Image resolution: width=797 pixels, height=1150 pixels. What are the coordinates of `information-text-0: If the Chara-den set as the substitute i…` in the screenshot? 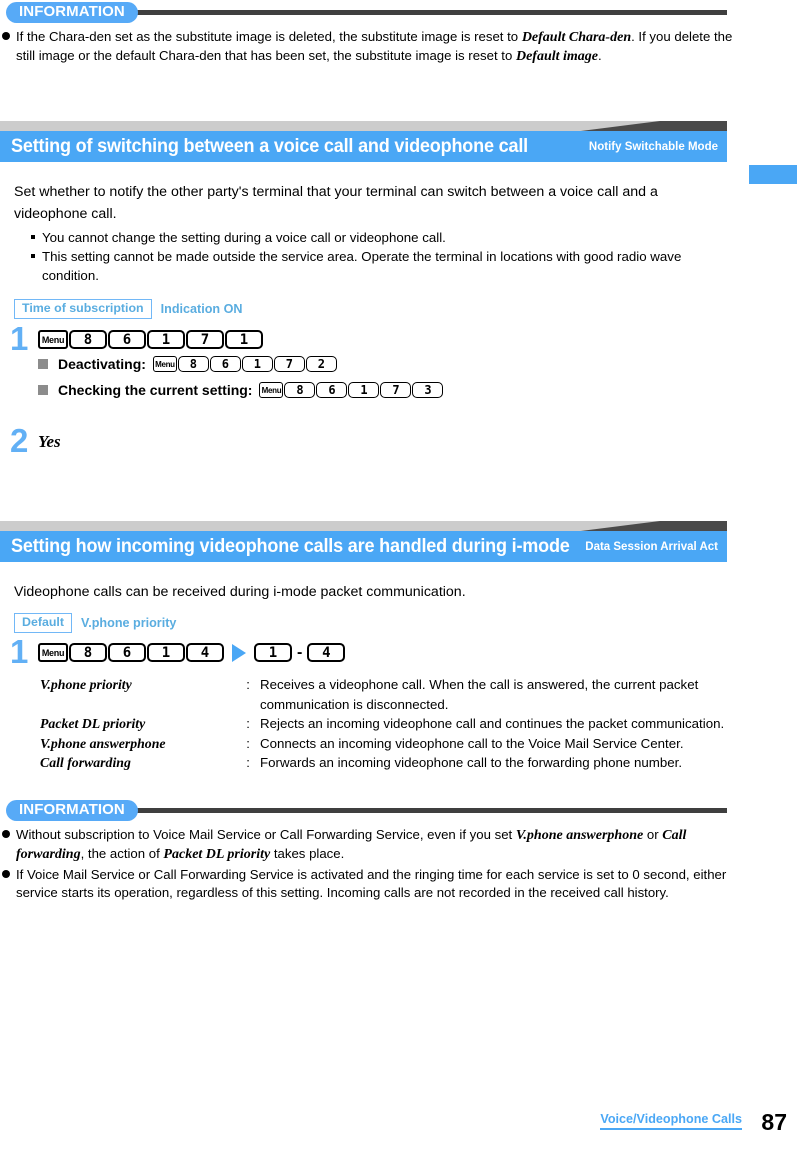 It's located at (374, 46).